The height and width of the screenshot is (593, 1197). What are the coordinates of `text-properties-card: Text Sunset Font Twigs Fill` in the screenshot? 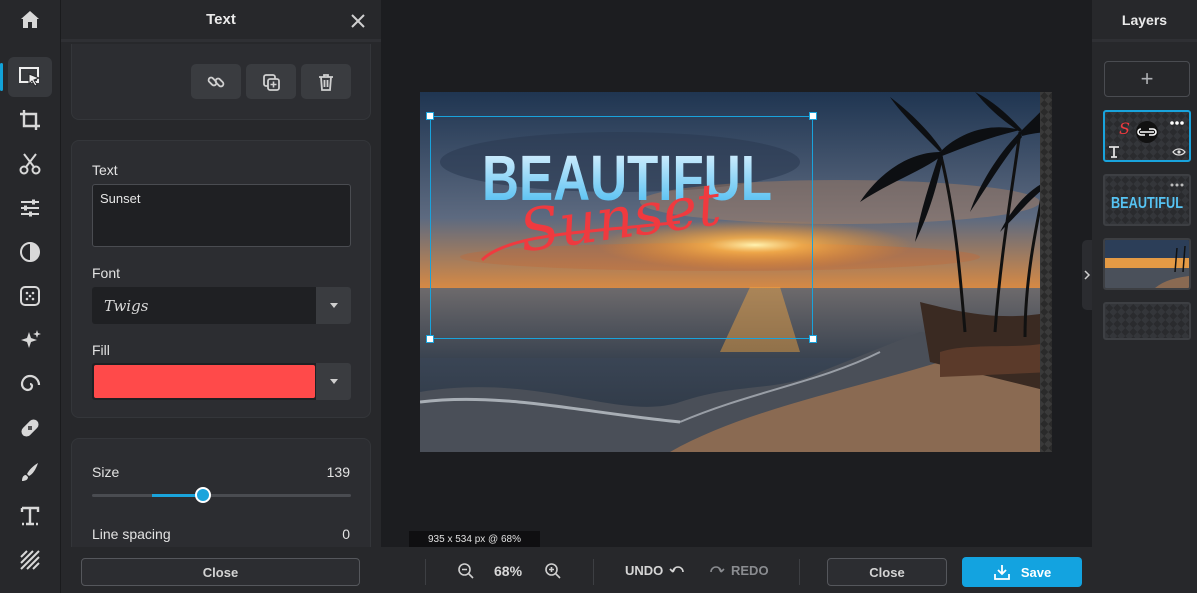 It's located at (221, 279).